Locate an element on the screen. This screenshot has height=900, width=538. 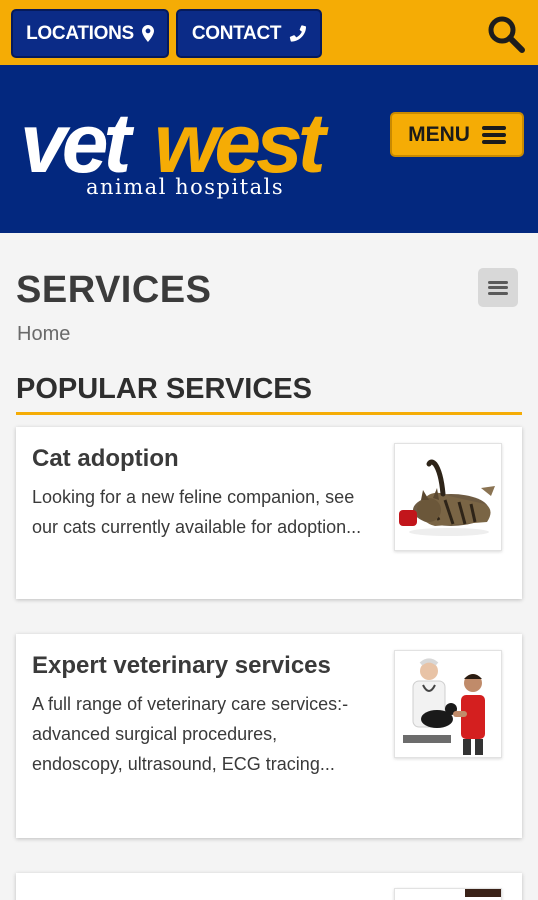
sidebar-toggle-button is located at coordinates (498, 287).